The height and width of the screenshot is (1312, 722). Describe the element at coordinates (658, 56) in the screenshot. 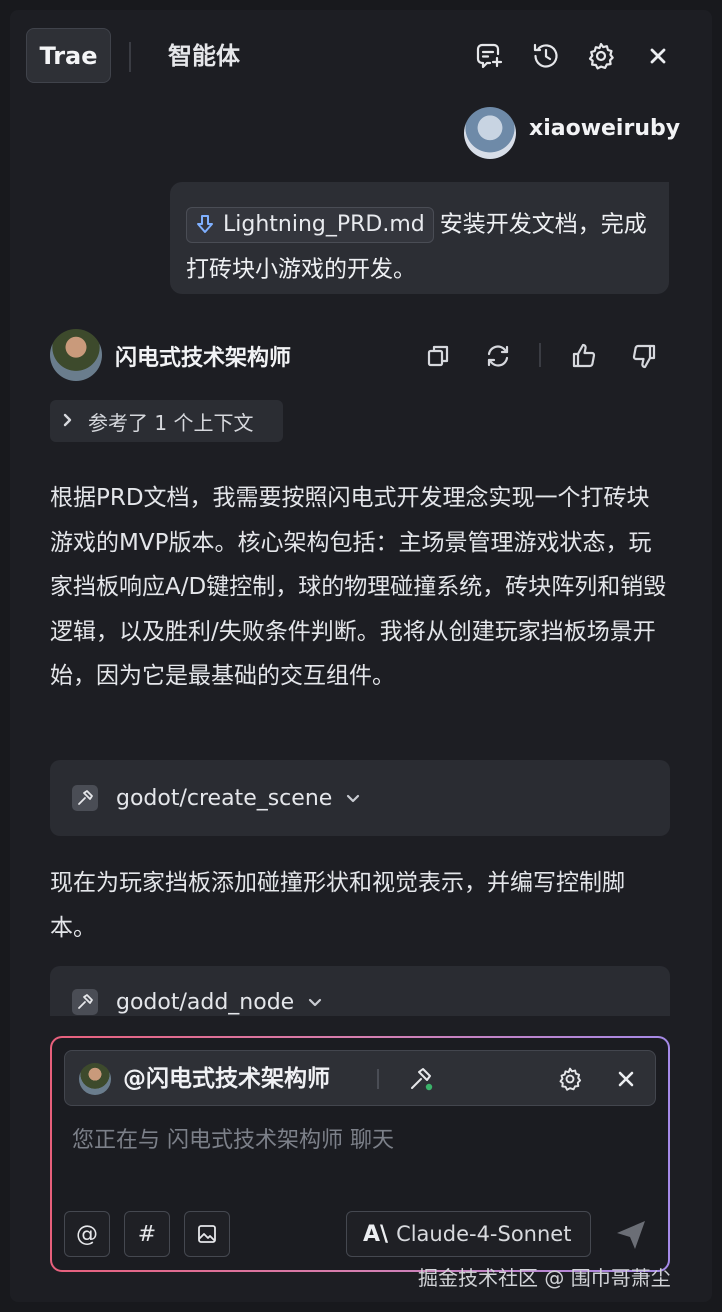

I see `close-icon` at that location.